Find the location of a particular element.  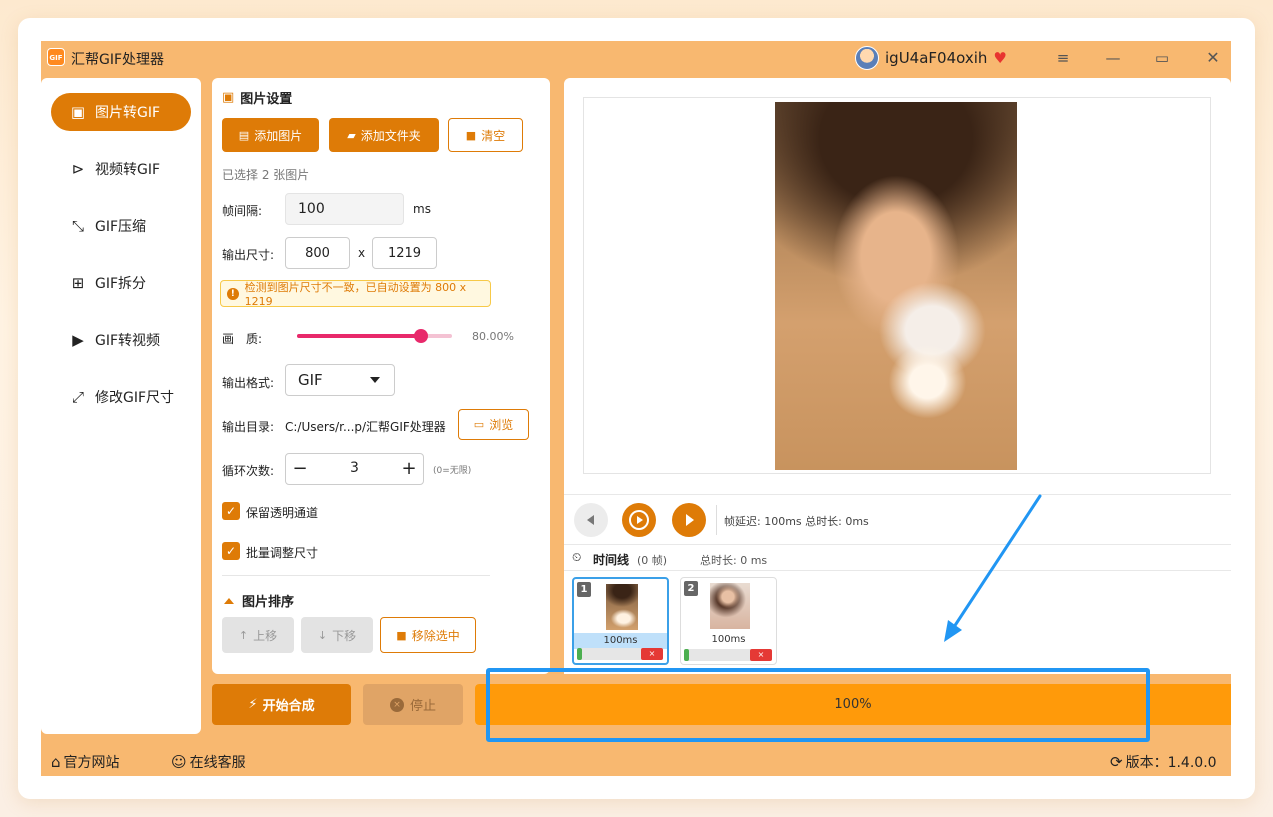

format-label: 输出格式: is located at coordinates (248, 383).